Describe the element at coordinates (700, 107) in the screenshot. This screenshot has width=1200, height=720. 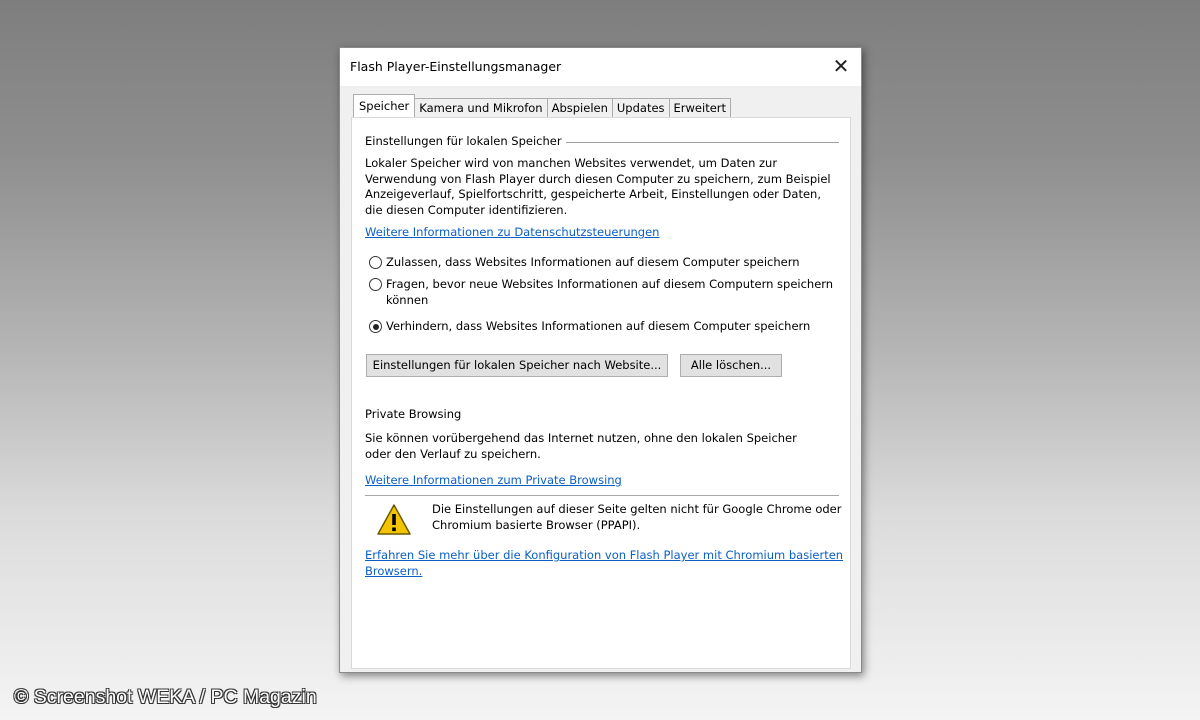
I see `tab-erweitert: Erweitert` at that location.